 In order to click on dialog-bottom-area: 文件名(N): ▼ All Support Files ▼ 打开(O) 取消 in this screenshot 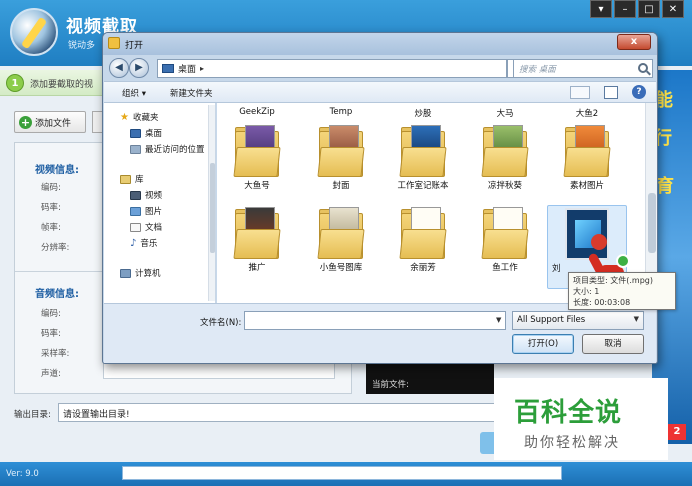, I will do `click(380, 333)`.